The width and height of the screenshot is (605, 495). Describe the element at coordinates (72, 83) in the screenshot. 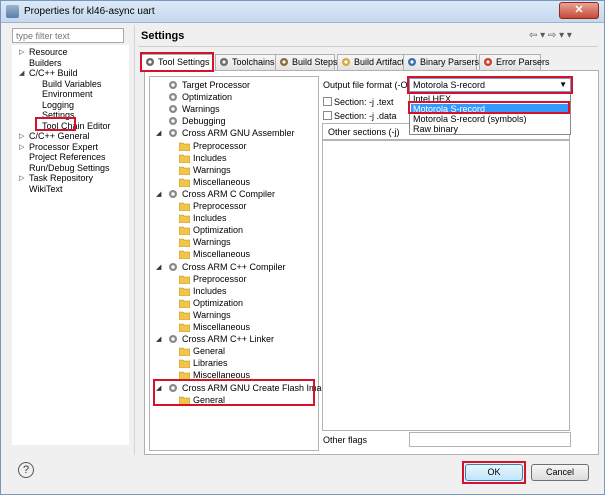

I see `nav-item-label: Build Variables` at that location.